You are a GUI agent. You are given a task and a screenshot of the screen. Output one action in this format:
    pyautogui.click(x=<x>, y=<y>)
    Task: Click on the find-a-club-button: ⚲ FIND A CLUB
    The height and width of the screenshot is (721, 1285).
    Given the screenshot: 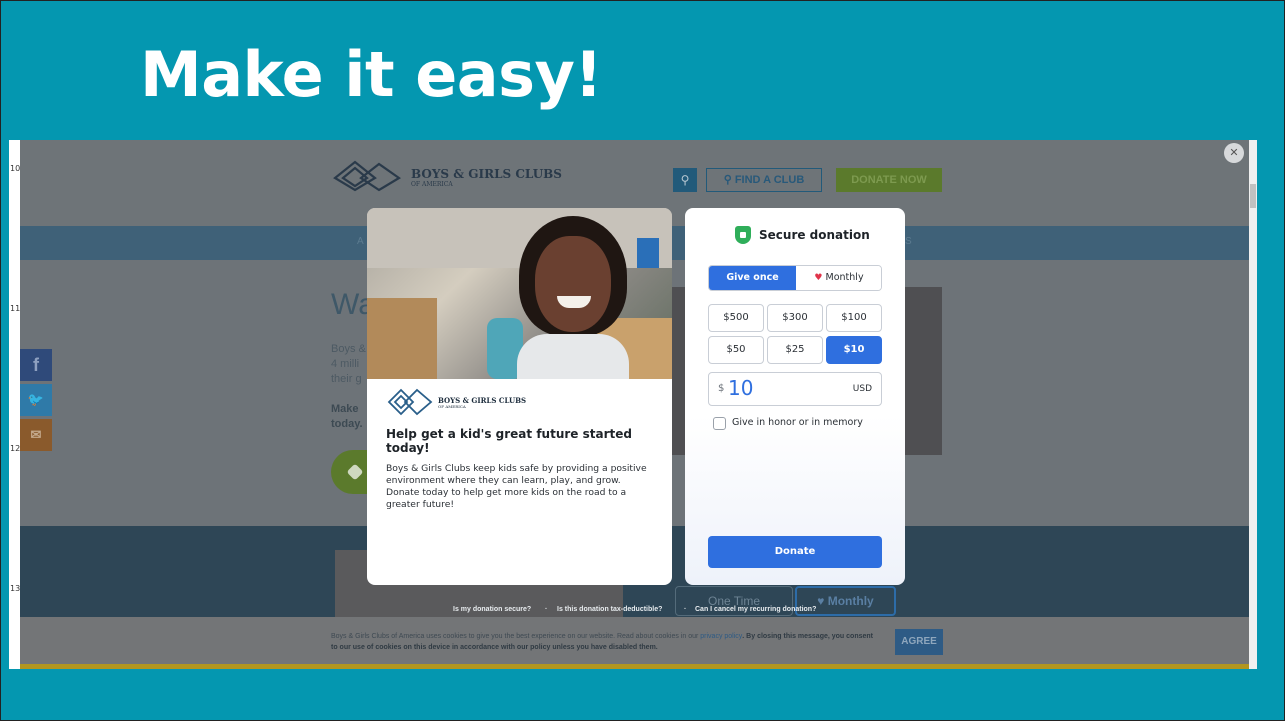 What is the action you would take?
    pyautogui.click(x=764, y=180)
    